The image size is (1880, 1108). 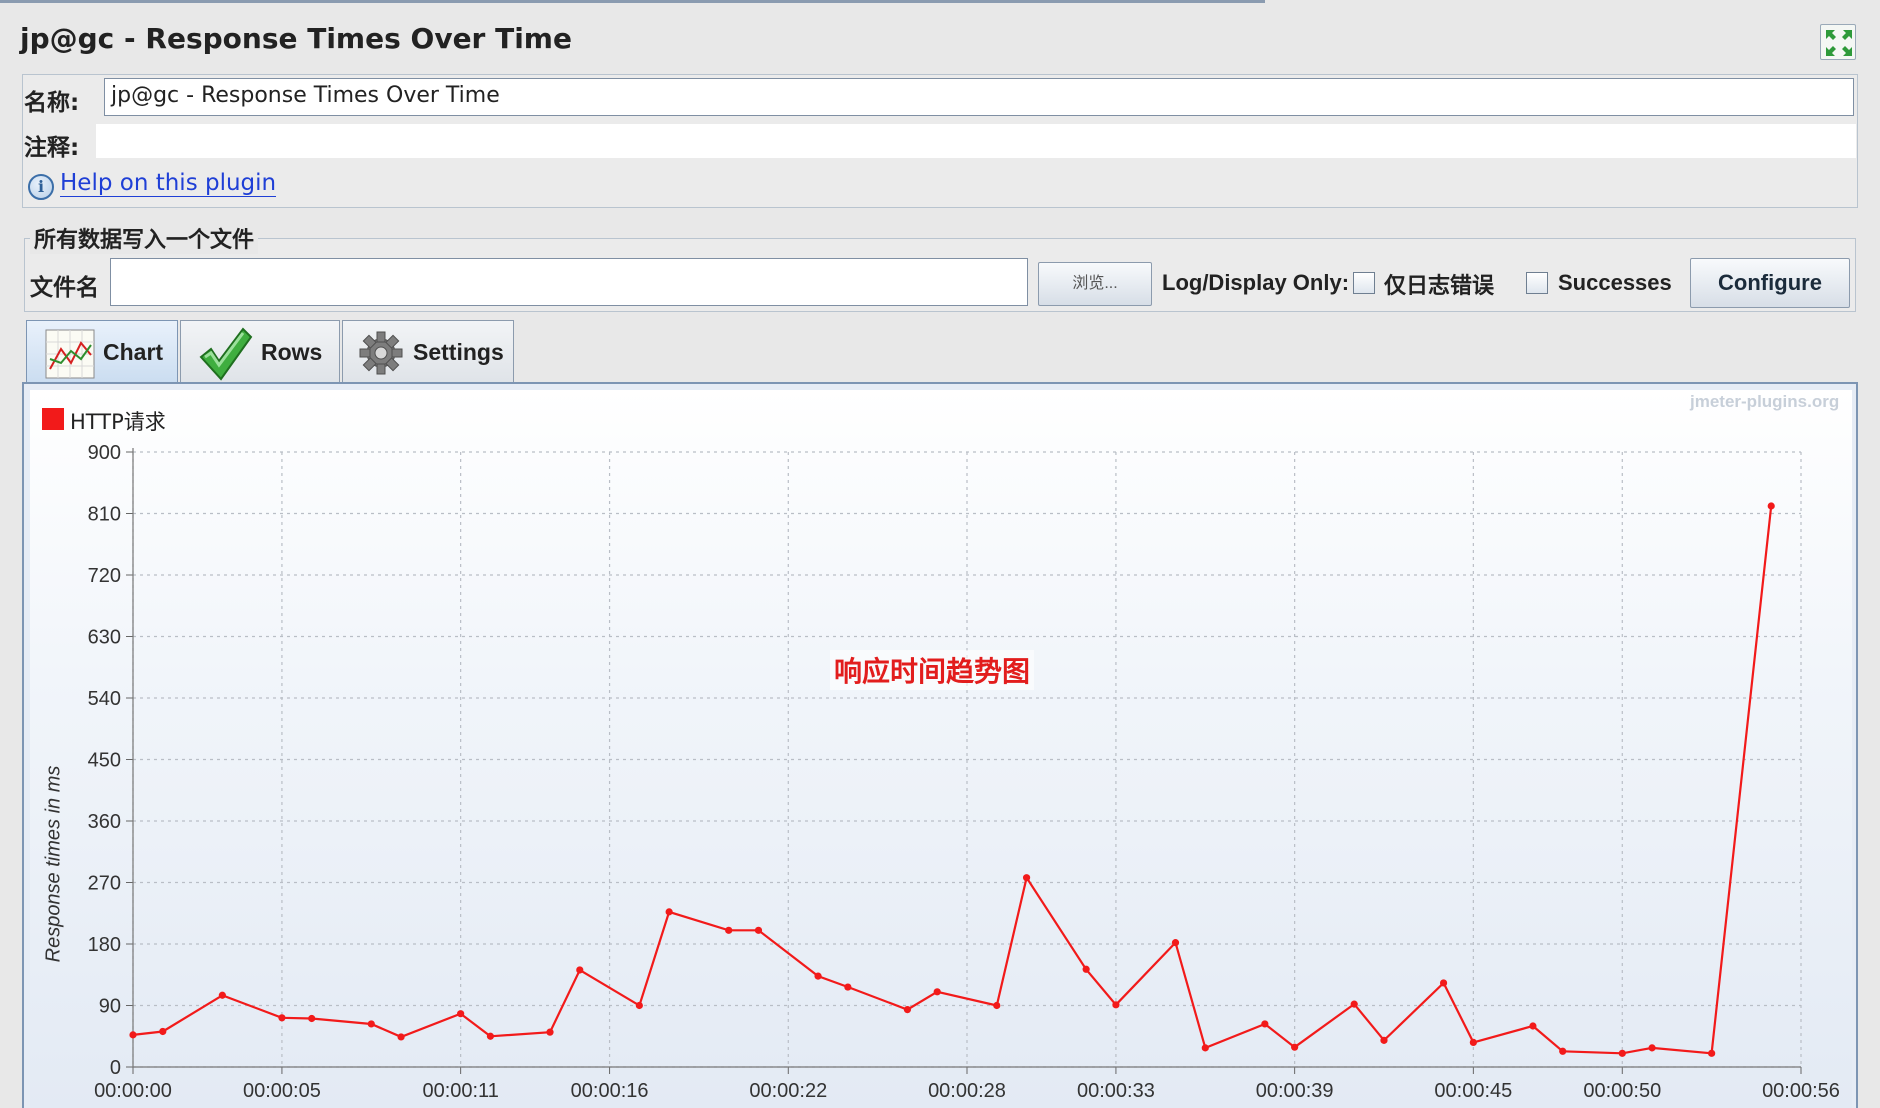 What do you see at coordinates (610, 1091) in the screenshot?
I see `x-tick-label: 00:00:16` at bounding box center [610, 1091].